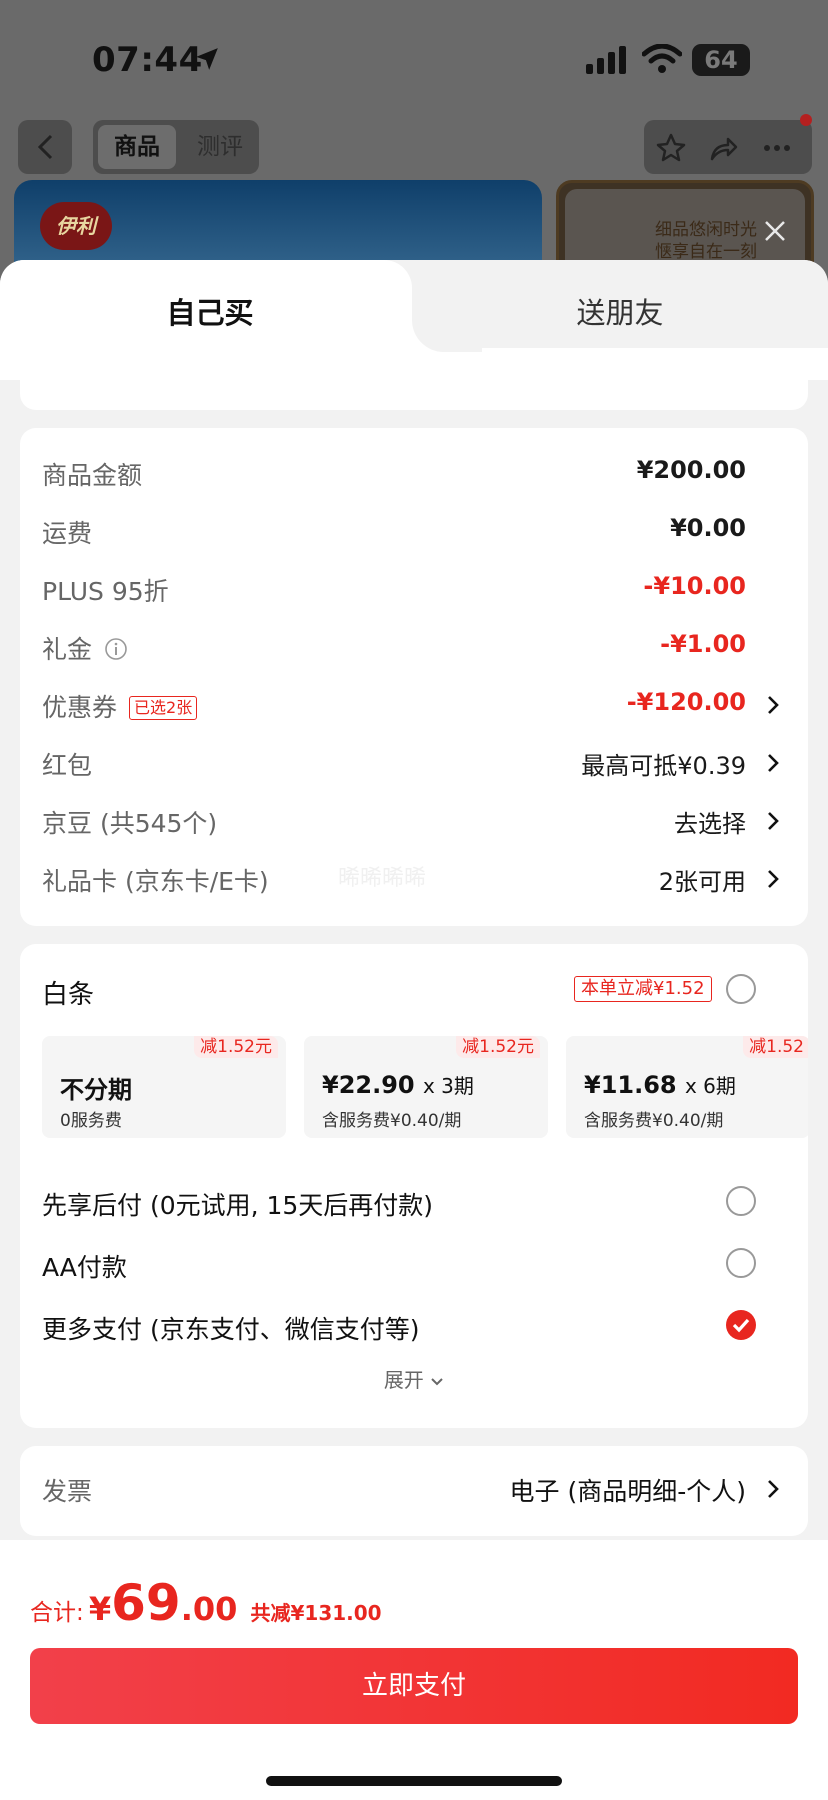  I want to click on invoice-label: 发票, so click(67, 1491).